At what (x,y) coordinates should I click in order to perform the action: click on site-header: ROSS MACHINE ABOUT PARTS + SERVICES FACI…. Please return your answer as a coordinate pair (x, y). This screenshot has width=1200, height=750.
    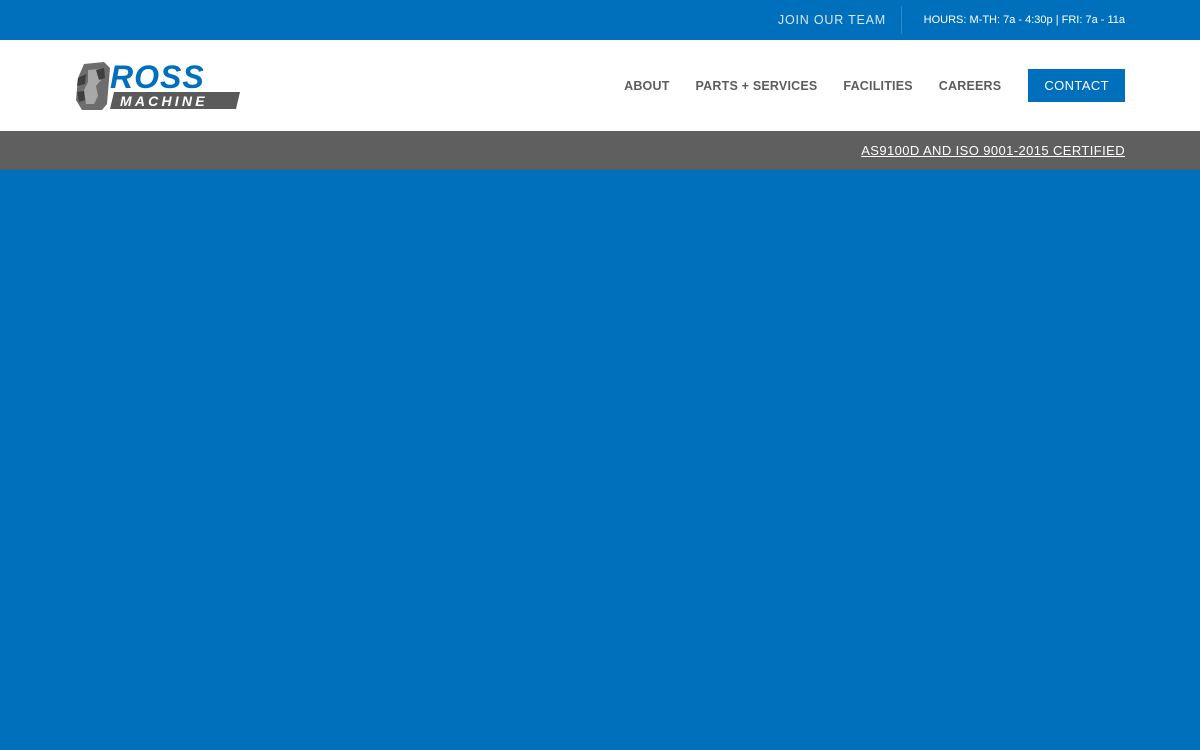
    Looking at the image, I should click on (600, 85).